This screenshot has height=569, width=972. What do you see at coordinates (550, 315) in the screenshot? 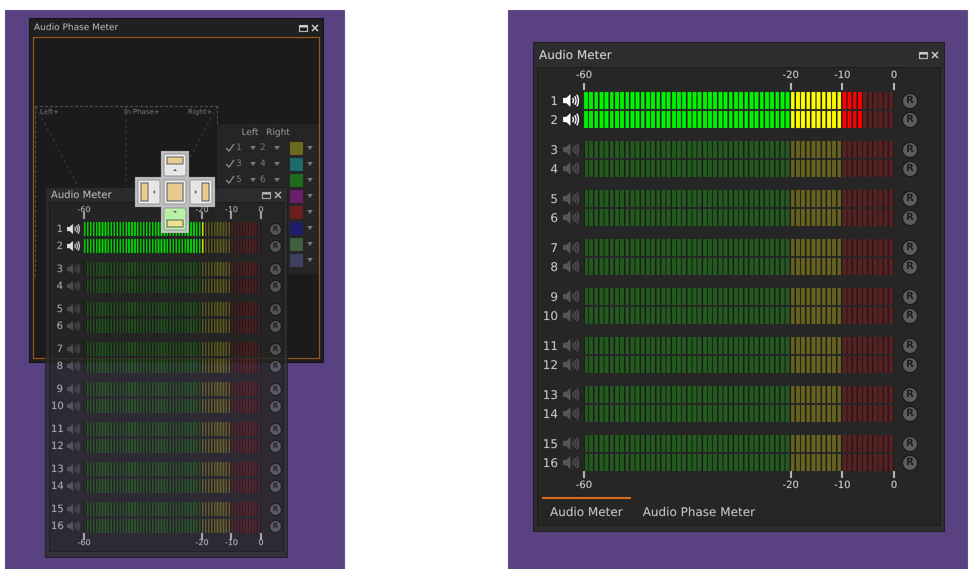
I see `channel-number: 10` at bounding box center [550, 315].